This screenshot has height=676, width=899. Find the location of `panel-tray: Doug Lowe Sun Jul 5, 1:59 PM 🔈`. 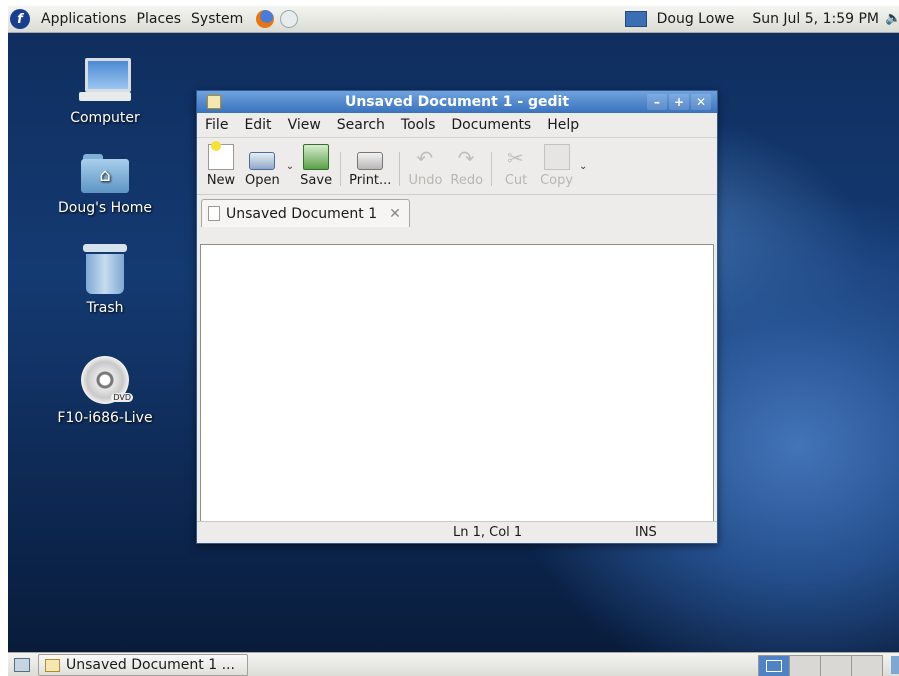

panel-tray: Doug Lowe Sun Jul 5, 1:59 PM 🔈 is located at coordinates (761, 19).